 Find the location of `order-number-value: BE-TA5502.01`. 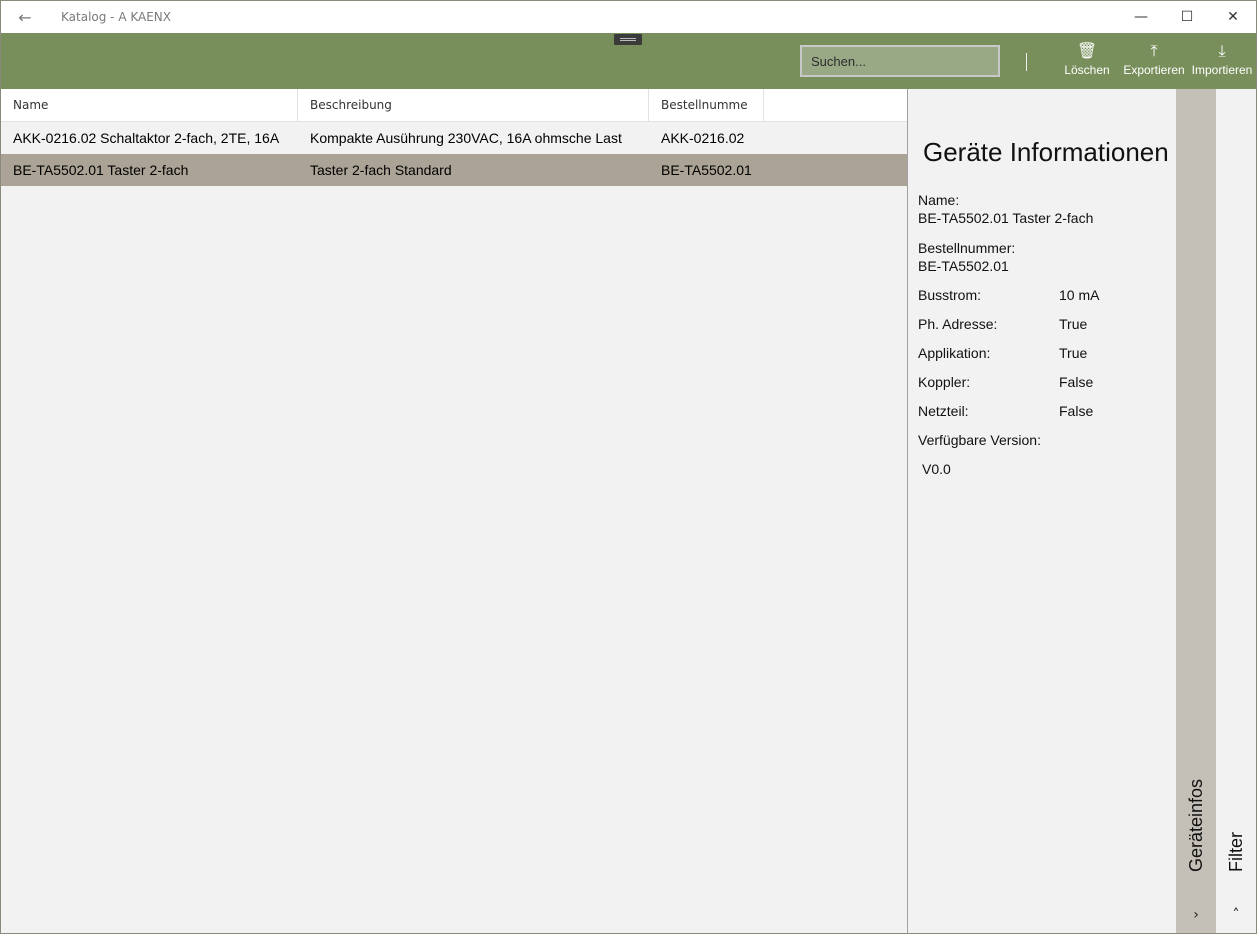

order-number-value: BE-TA5502.01 is located at coordinates (963, 266).